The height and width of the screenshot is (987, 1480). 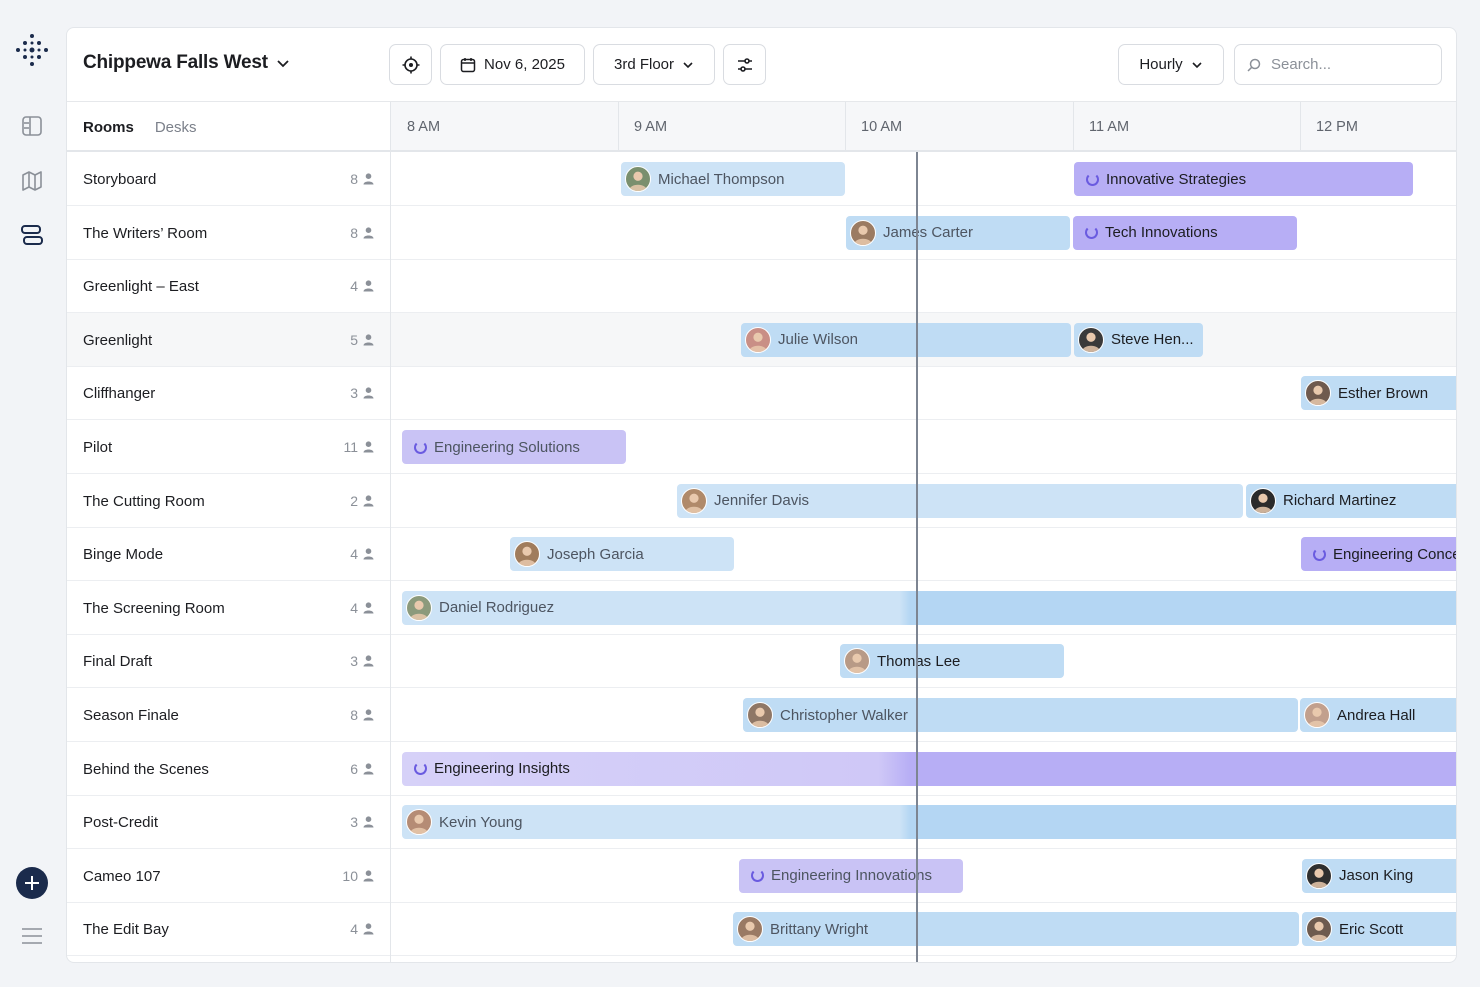 What do you see at coordinates (118, 662) in the screenshot?
I see `room-name: Final Draft` at bounding box center [118, 662].